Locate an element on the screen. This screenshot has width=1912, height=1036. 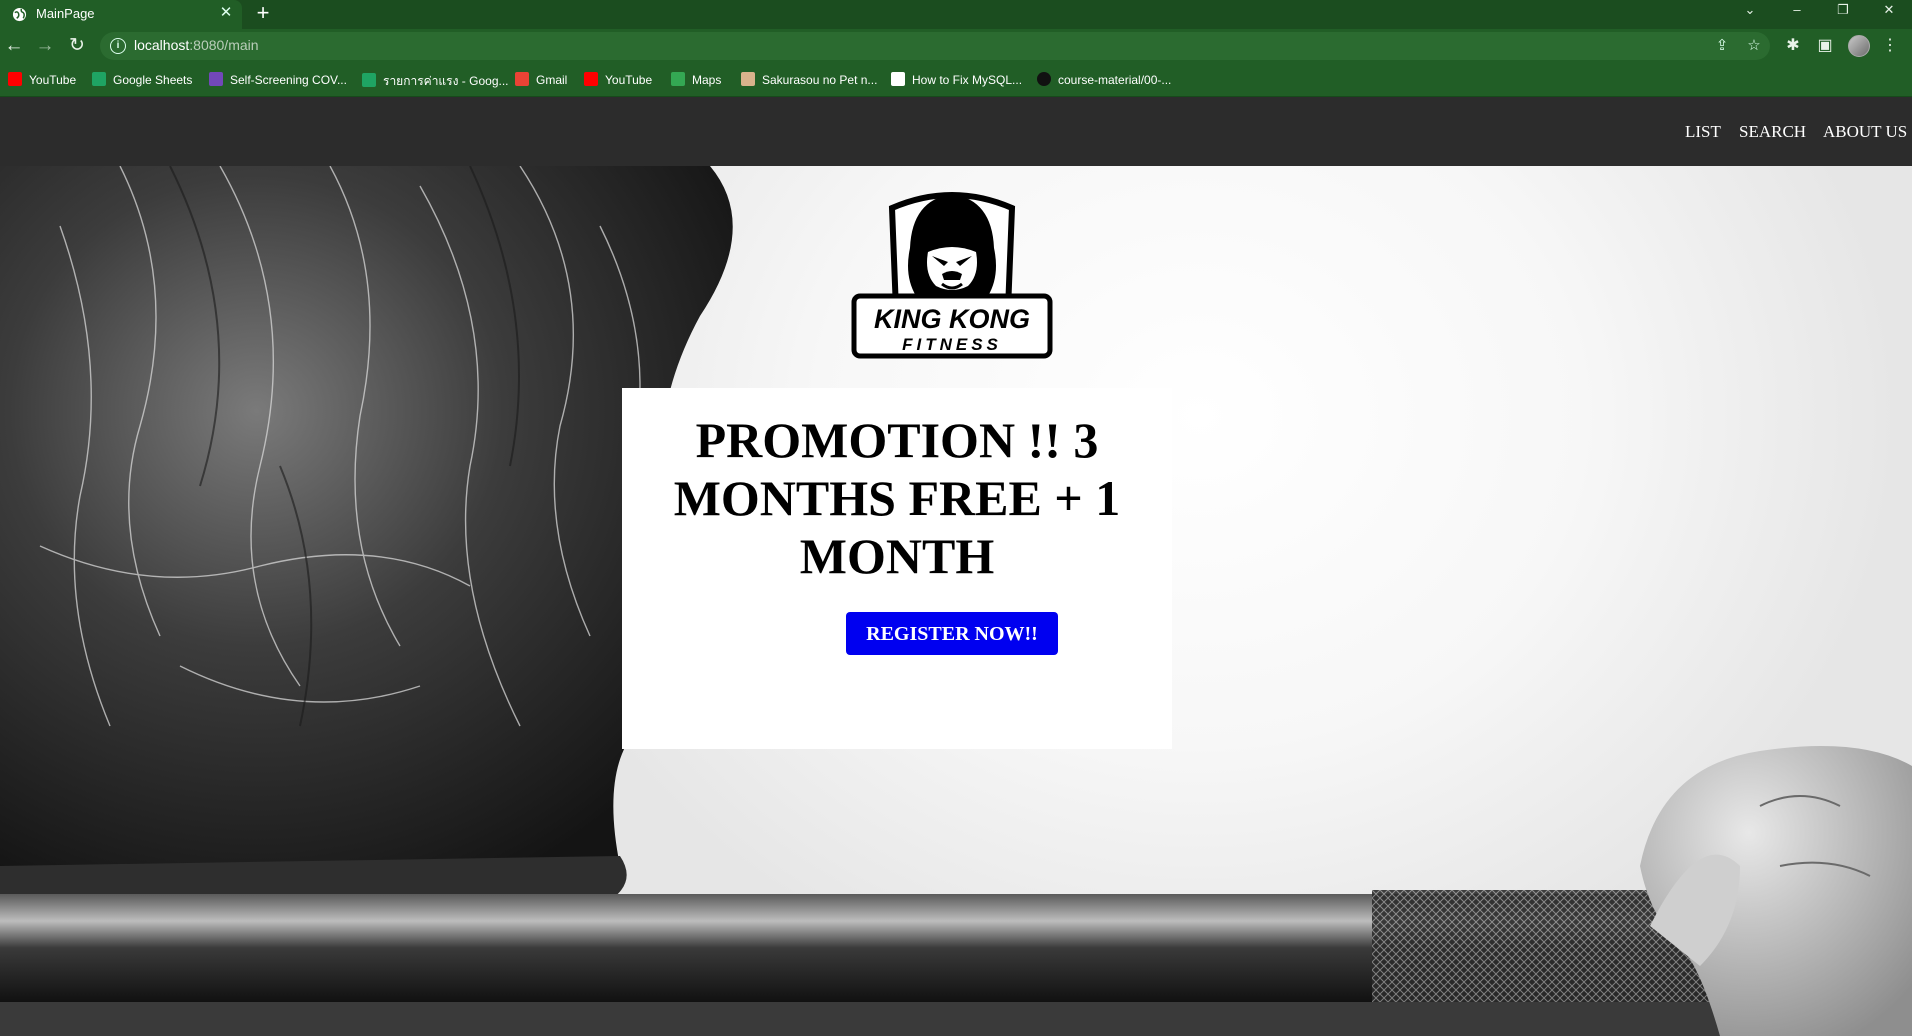
nav-search-link: SEARCH is located at coordinates (1772, 132).